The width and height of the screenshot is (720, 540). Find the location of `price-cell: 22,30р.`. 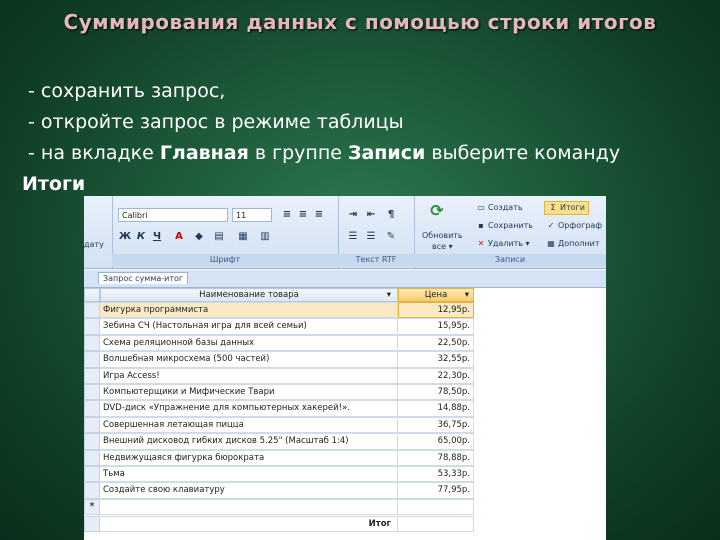

price-cell: 22,30р. is located at coordinates (436, 375).